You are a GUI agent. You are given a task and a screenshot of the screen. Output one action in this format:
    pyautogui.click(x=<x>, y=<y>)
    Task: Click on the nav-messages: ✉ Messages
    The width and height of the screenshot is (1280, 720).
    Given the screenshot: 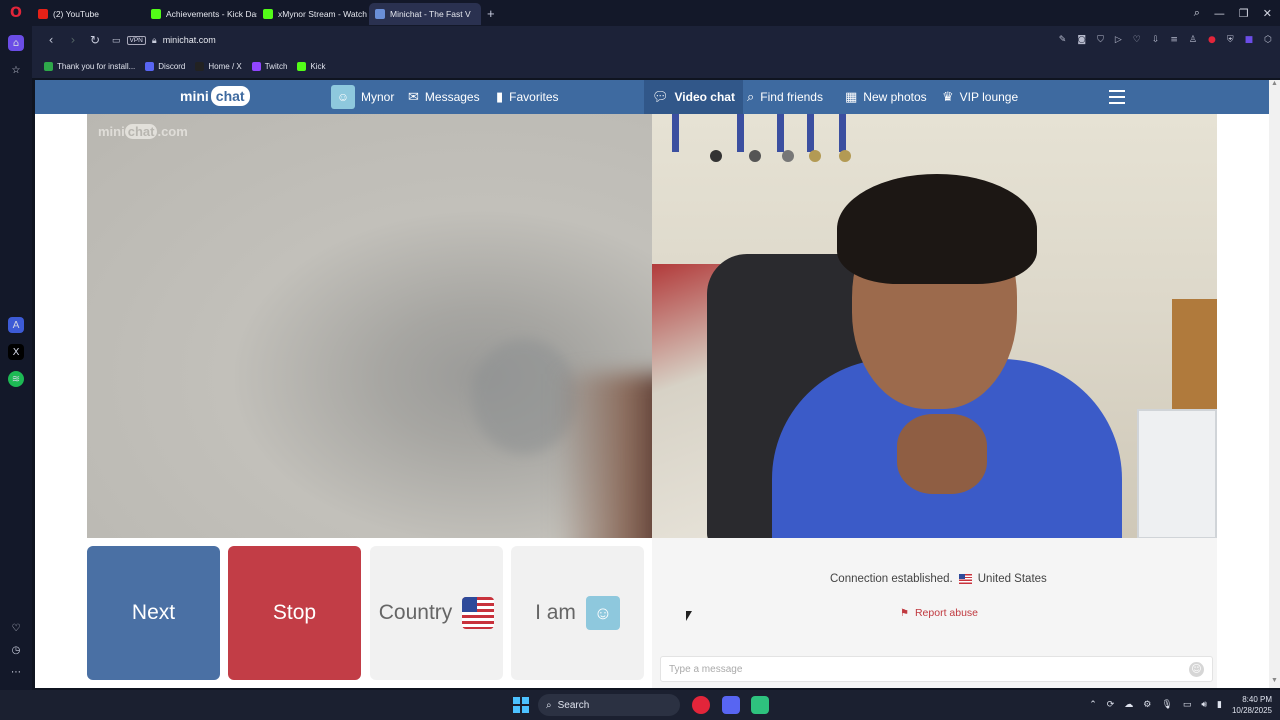 What is the action you would take?
    pyautogui.click(x=444, y=97)
    